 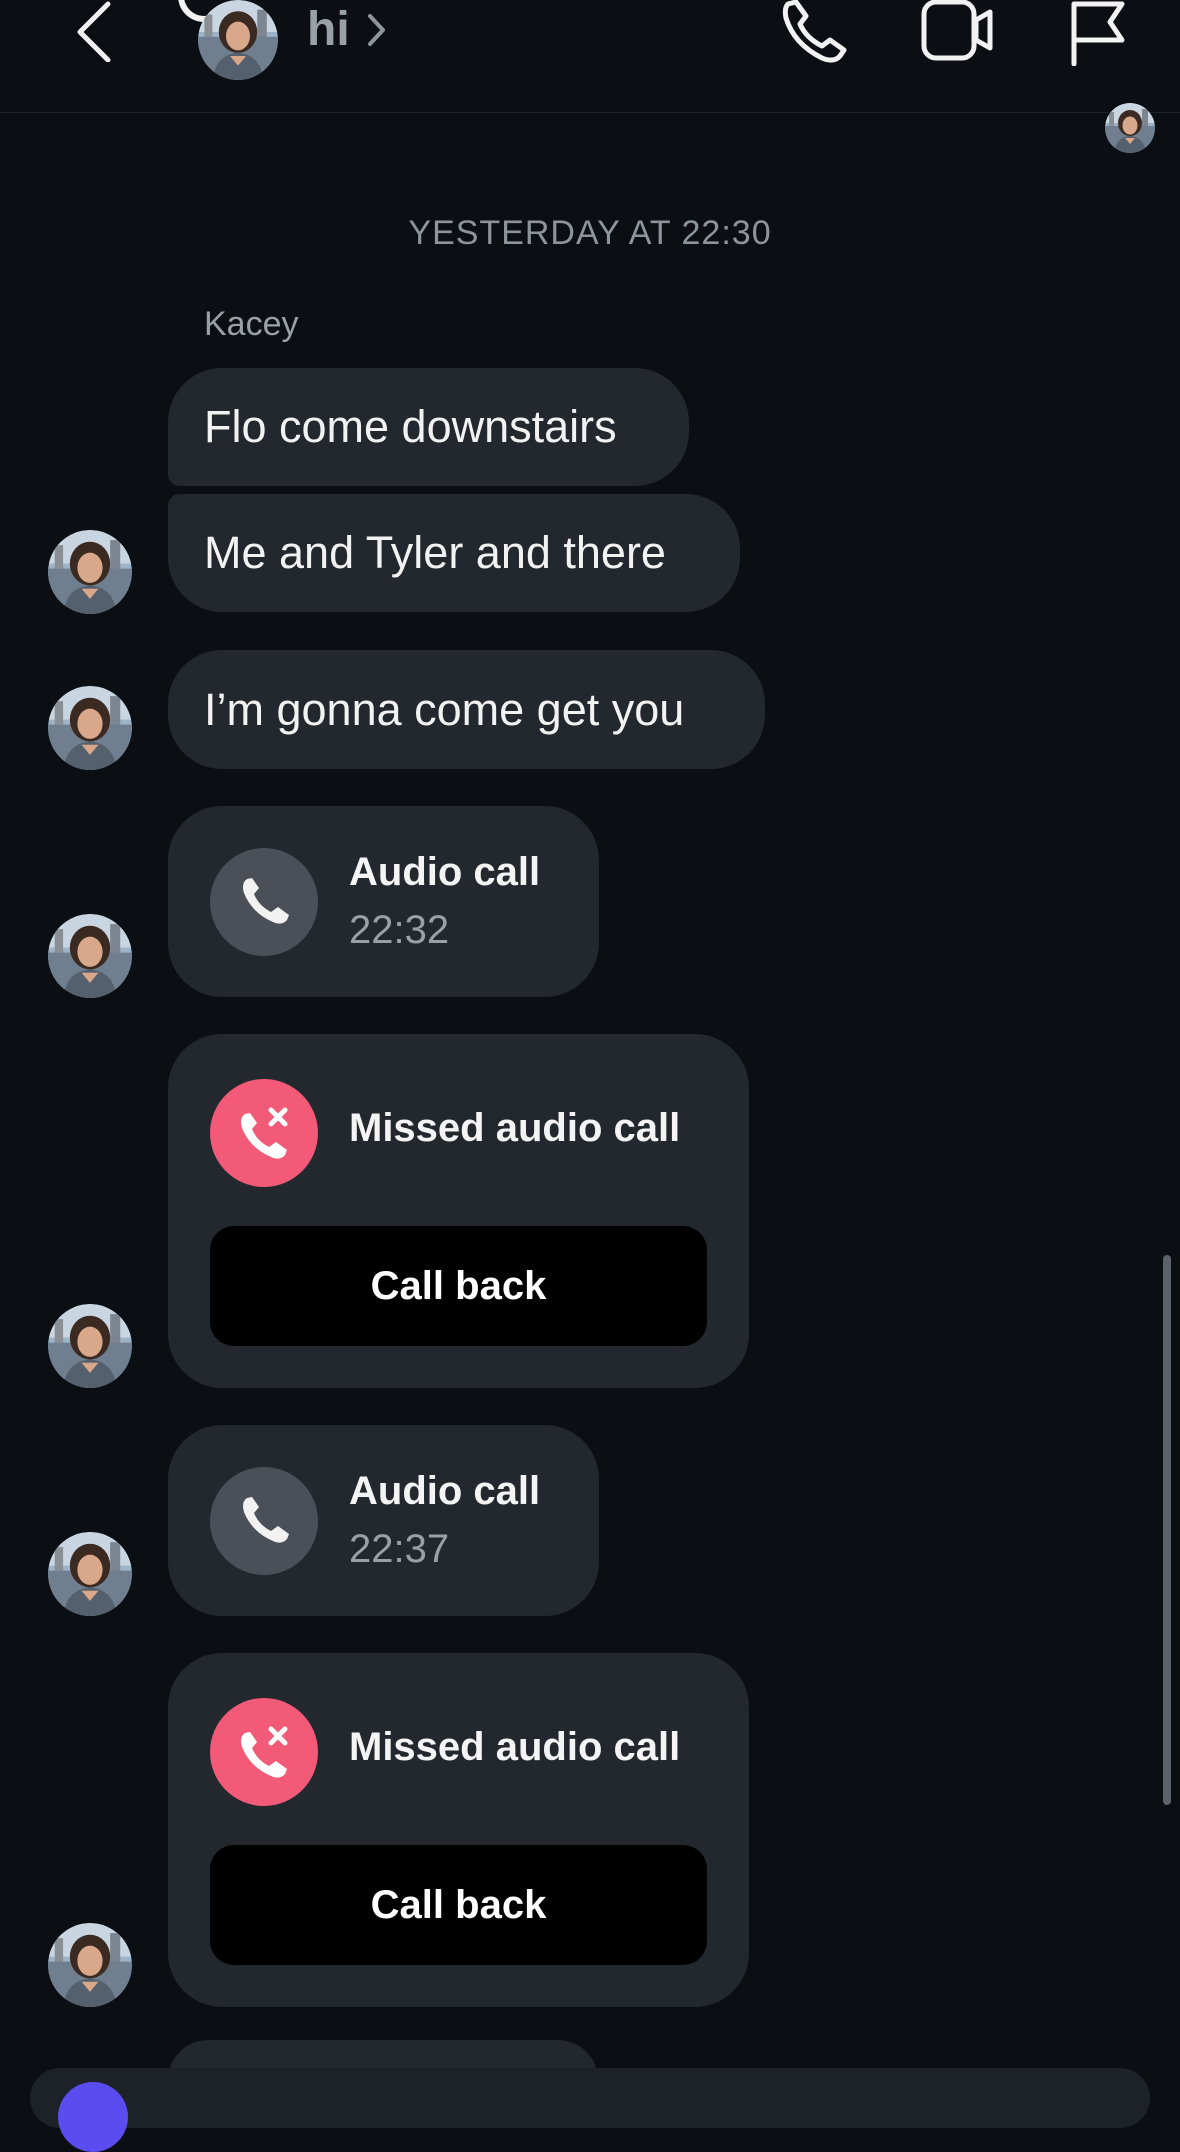 I want to click on sender-name: Kacey, so click(x=251, y=324).